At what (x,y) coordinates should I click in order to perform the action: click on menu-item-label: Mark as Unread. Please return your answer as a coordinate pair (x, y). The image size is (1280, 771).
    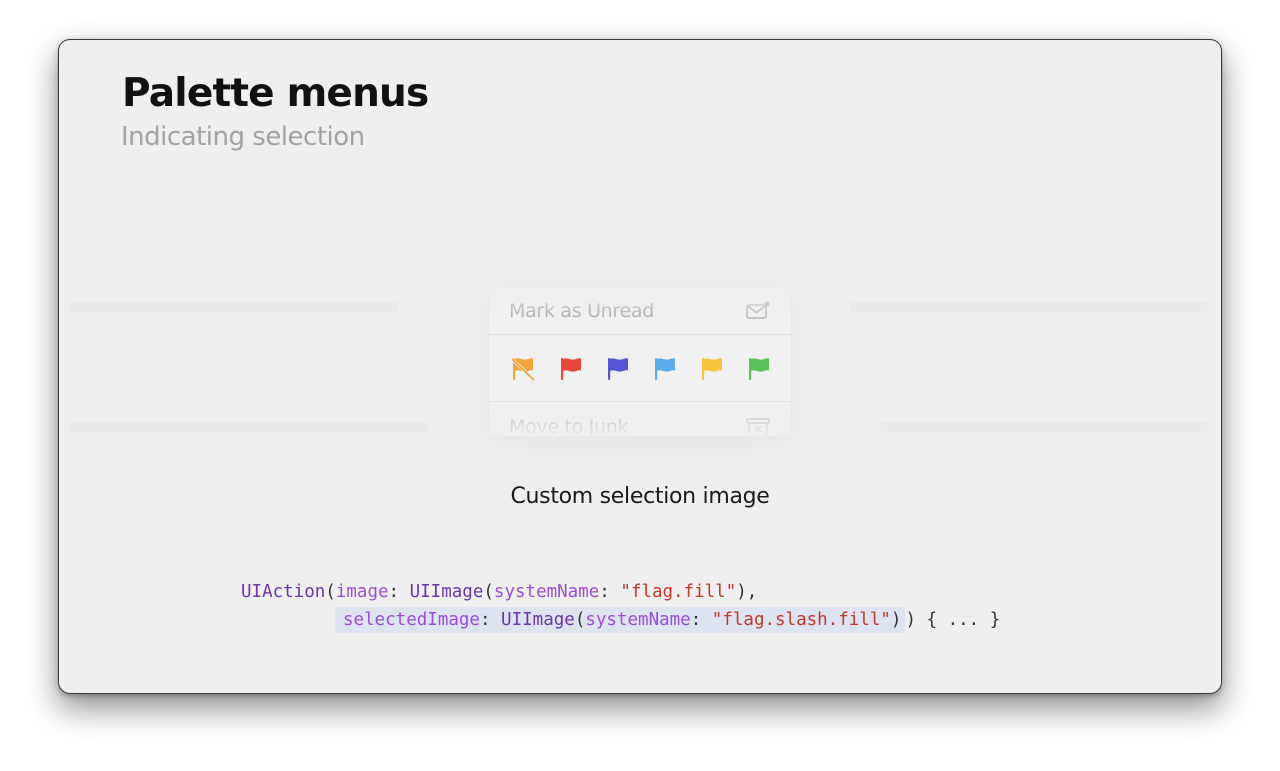
    Looking at the image, I should click on (582, 311).